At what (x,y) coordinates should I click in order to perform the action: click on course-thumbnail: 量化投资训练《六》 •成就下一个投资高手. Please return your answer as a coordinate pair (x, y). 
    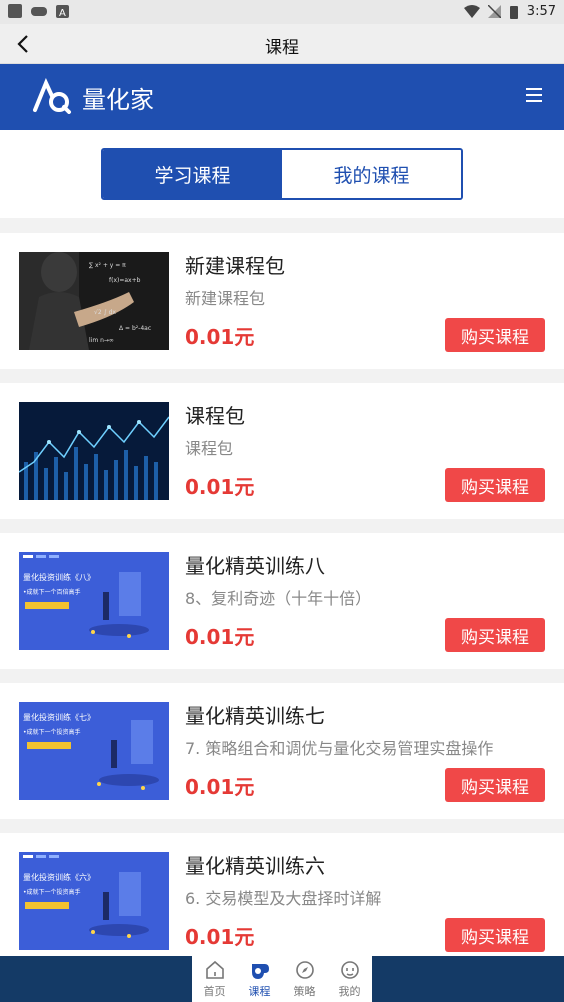
    Looking at the image, I should click on (94, 901).